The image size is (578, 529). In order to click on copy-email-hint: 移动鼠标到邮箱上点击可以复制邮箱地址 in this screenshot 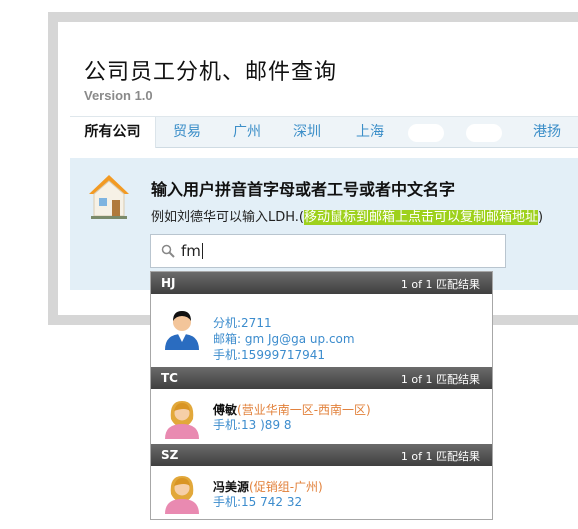, I will do `click(421, 217)`.